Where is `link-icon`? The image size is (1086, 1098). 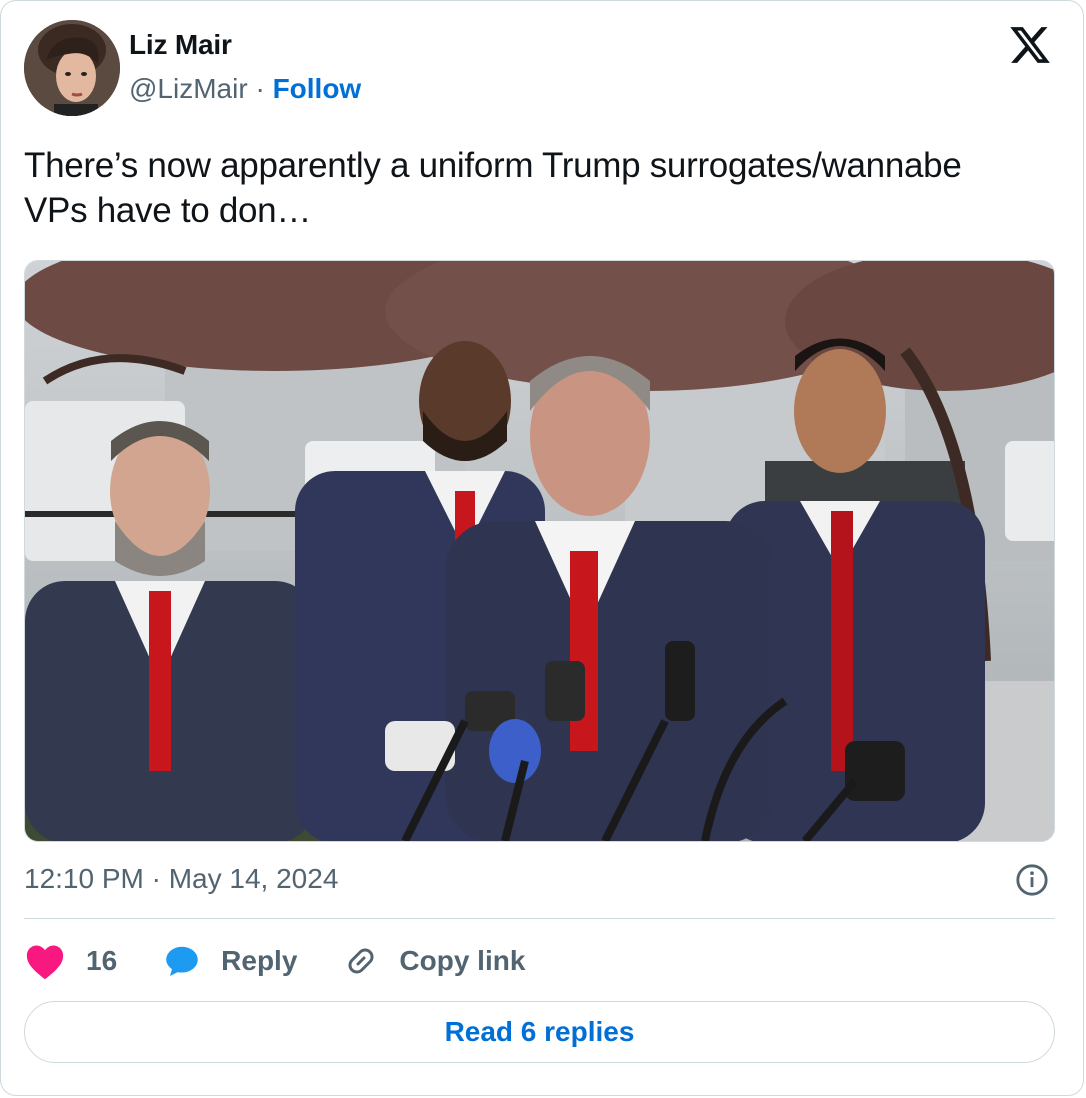
link-icon is located at coordinates (361, 961).